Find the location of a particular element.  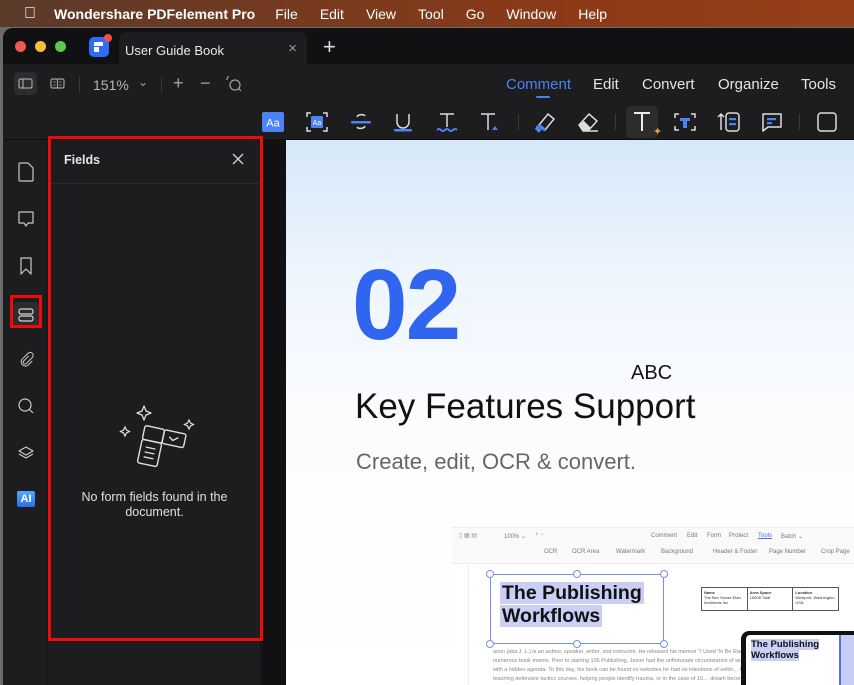

form-fields-icon is located at coordinates (26, 315).